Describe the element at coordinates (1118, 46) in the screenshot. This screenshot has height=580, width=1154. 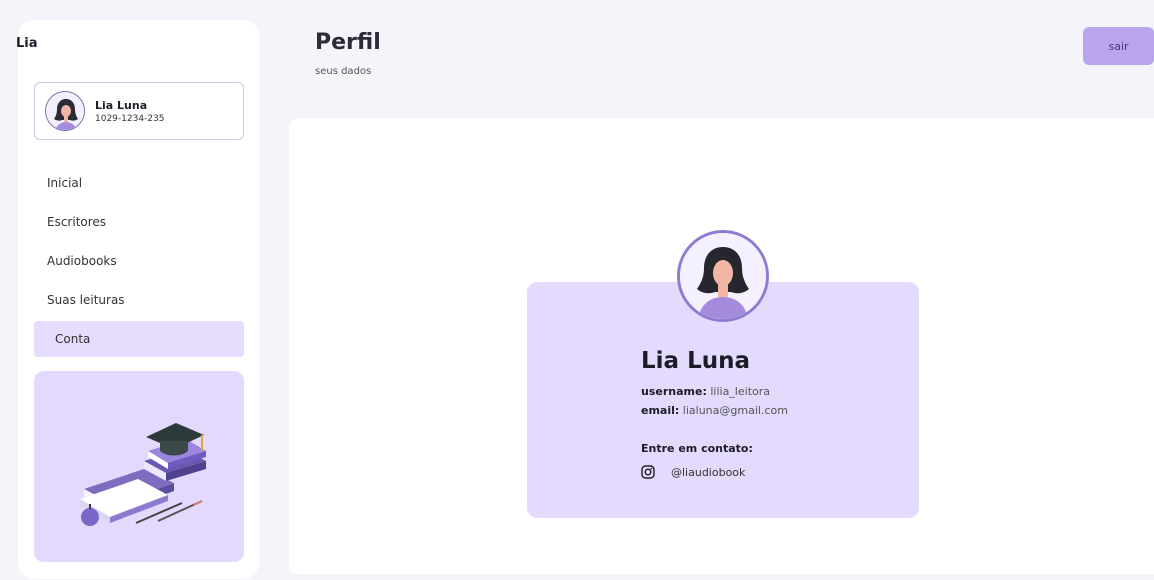
I see `logout-button: sair` at that location.